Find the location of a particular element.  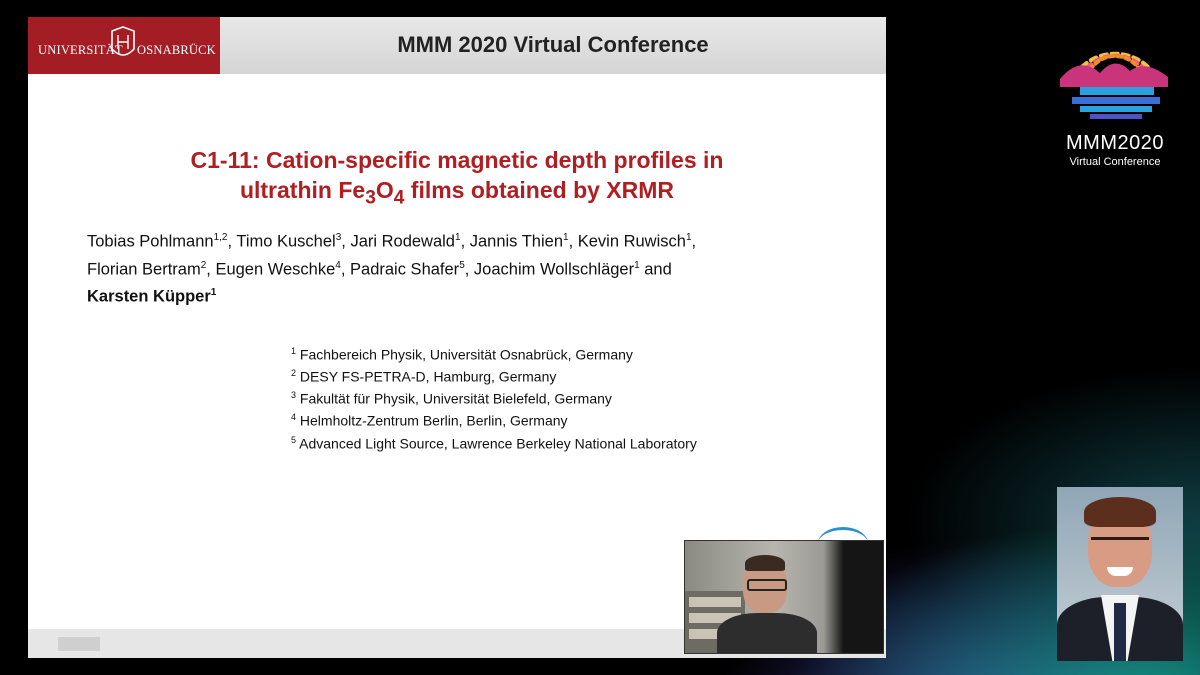

speaker-portrait is located at coordinates (1120, 574).